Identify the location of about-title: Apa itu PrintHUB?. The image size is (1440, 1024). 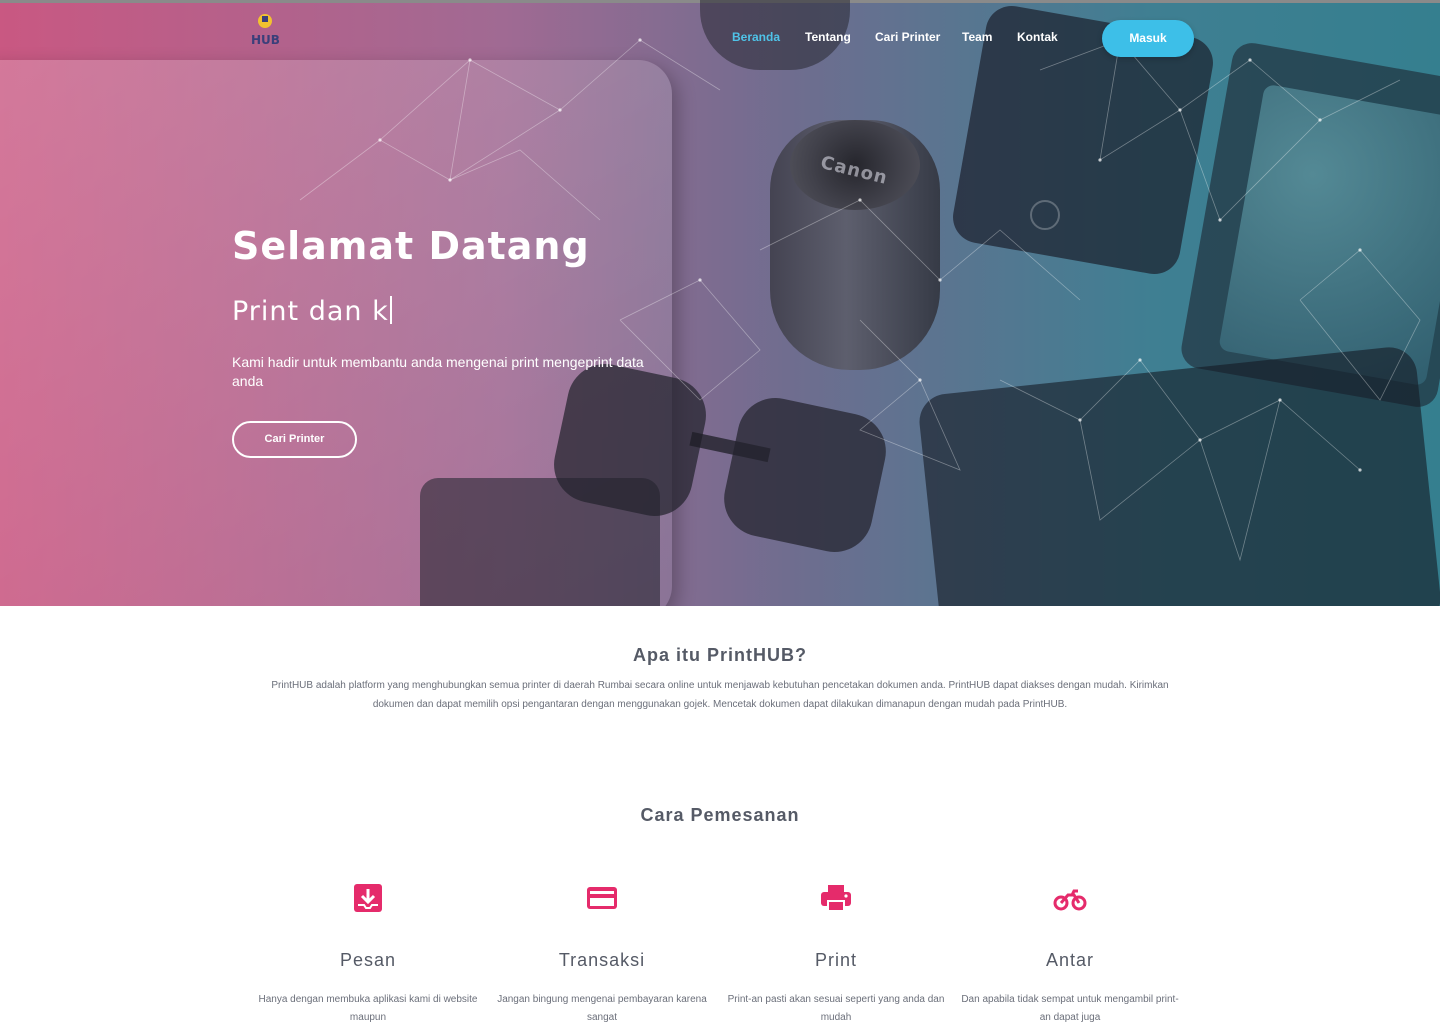
(720, 655).